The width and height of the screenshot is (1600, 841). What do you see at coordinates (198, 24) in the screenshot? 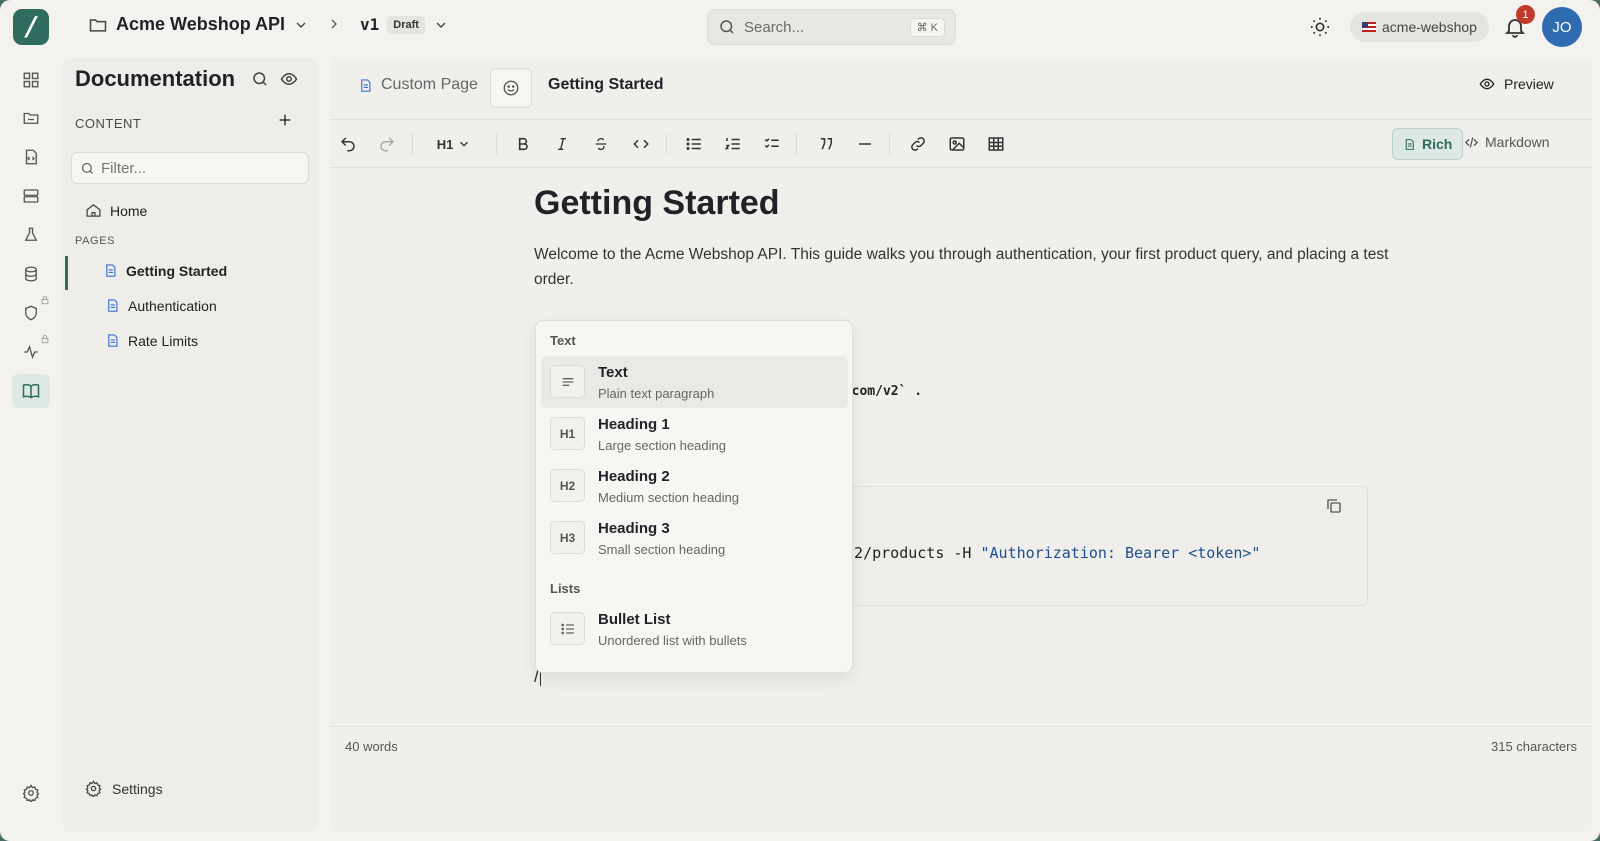
I see `project-switcher: Acme Webshop API` at bounding box center [198, 24].